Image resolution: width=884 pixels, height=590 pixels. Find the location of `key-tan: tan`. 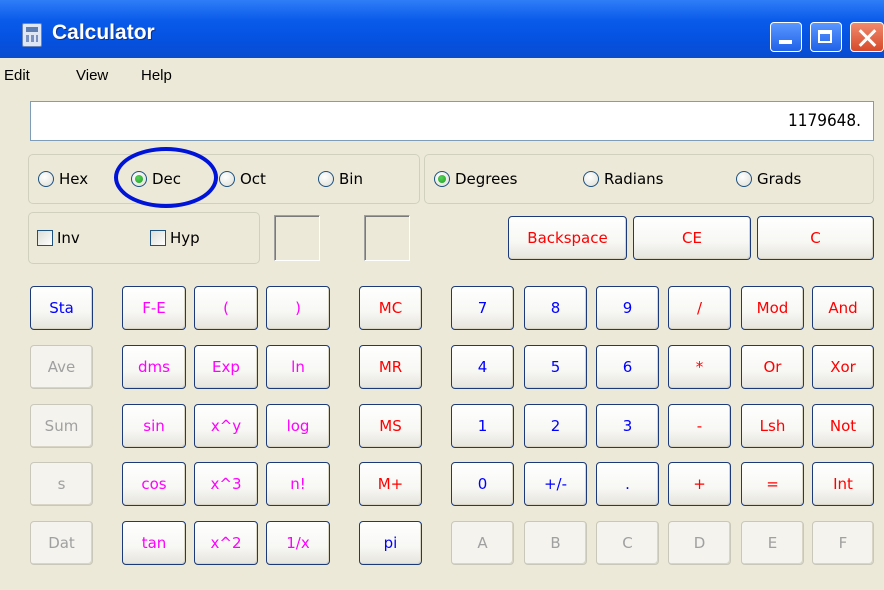

key-tan: tan is located at coordinates (154, 543).